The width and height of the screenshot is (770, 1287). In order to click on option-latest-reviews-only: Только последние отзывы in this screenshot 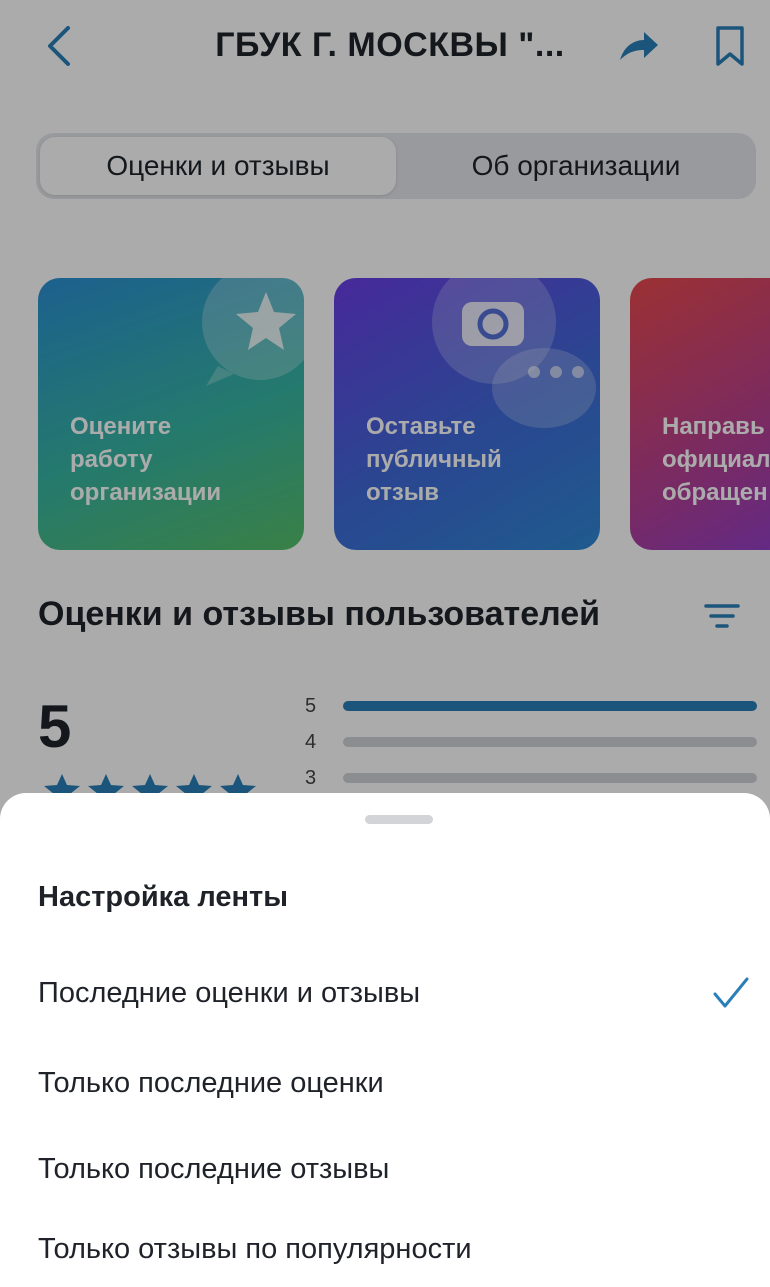, I will do `click(388, 1169)`.